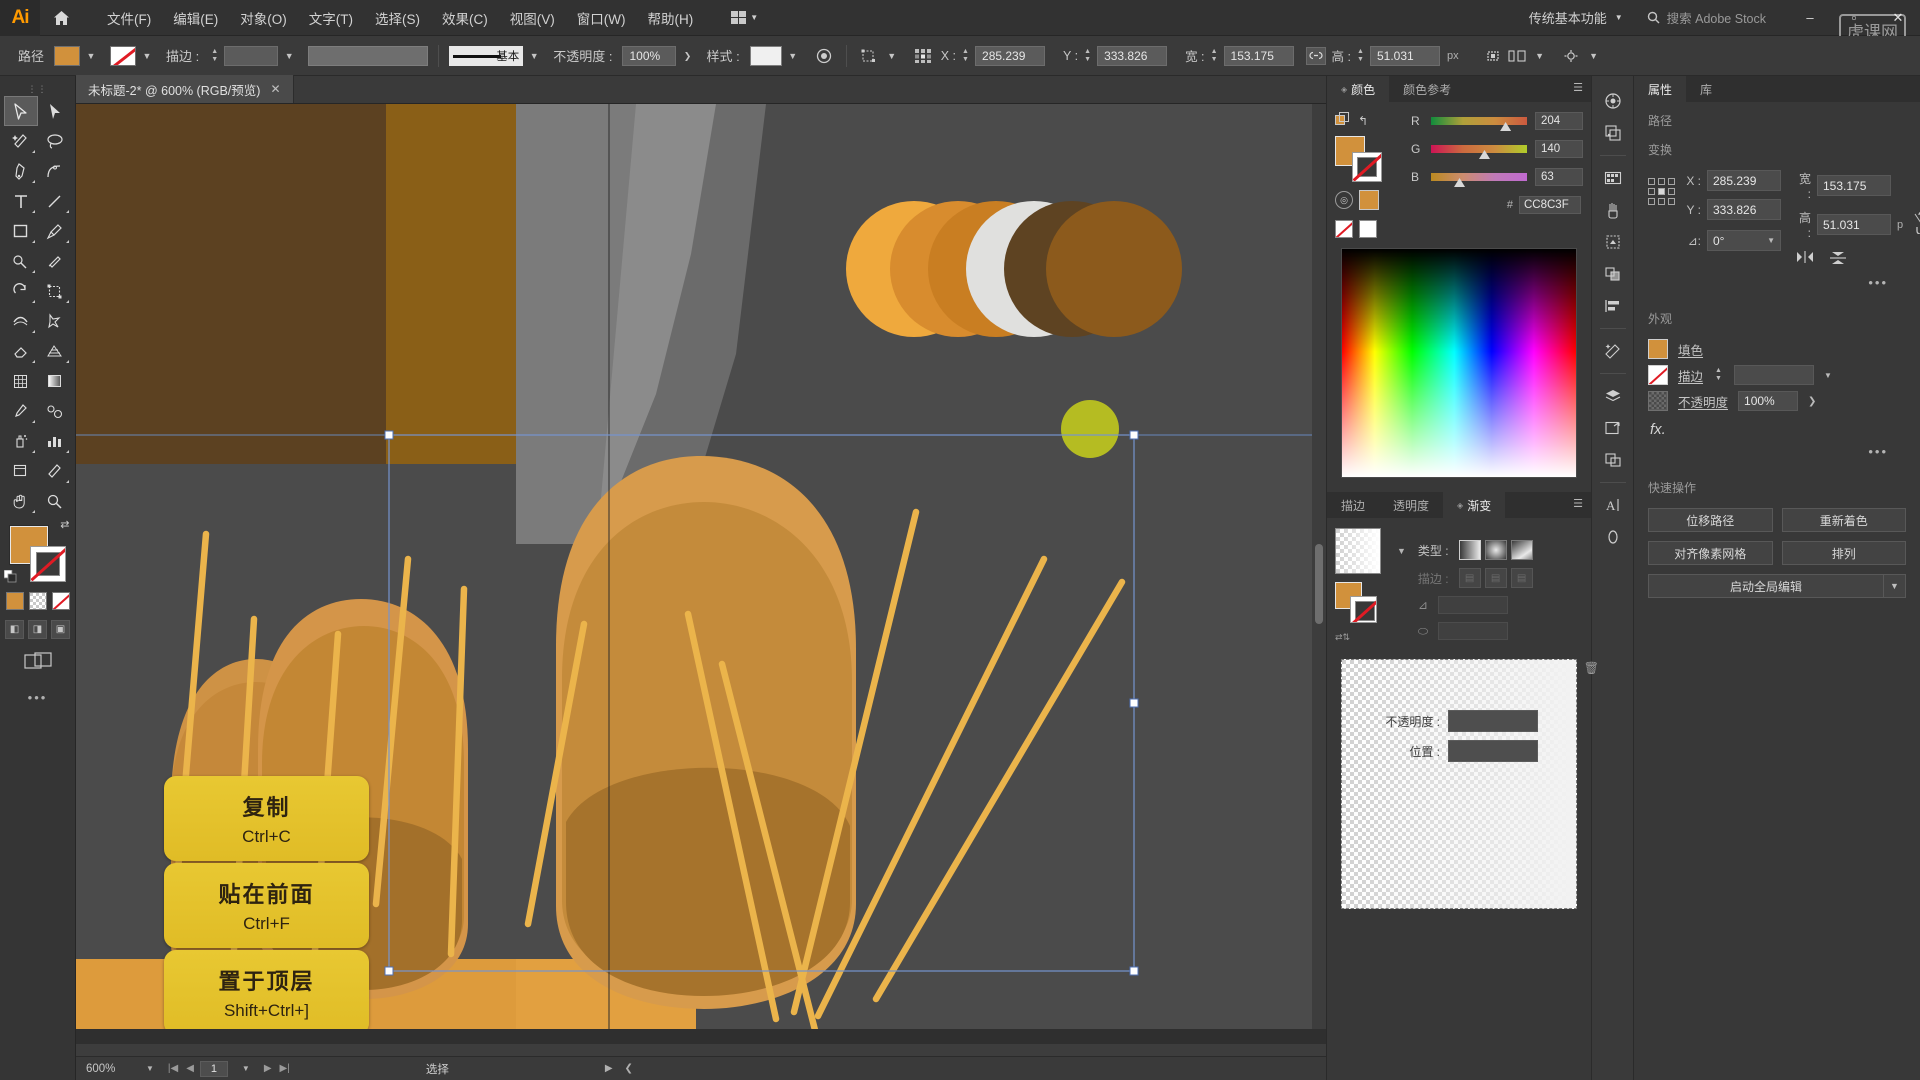  What do you see at coordinates (1368, 229) in the screenshot?
I see `white-color-button` at bounding box center [1368, 229].